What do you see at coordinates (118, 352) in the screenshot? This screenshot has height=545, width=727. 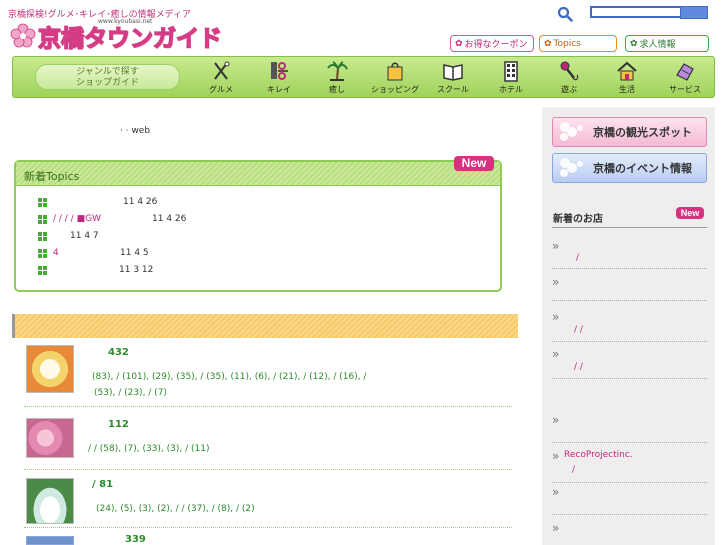 I see `category-count: 432` at bounding box center [118, 352].